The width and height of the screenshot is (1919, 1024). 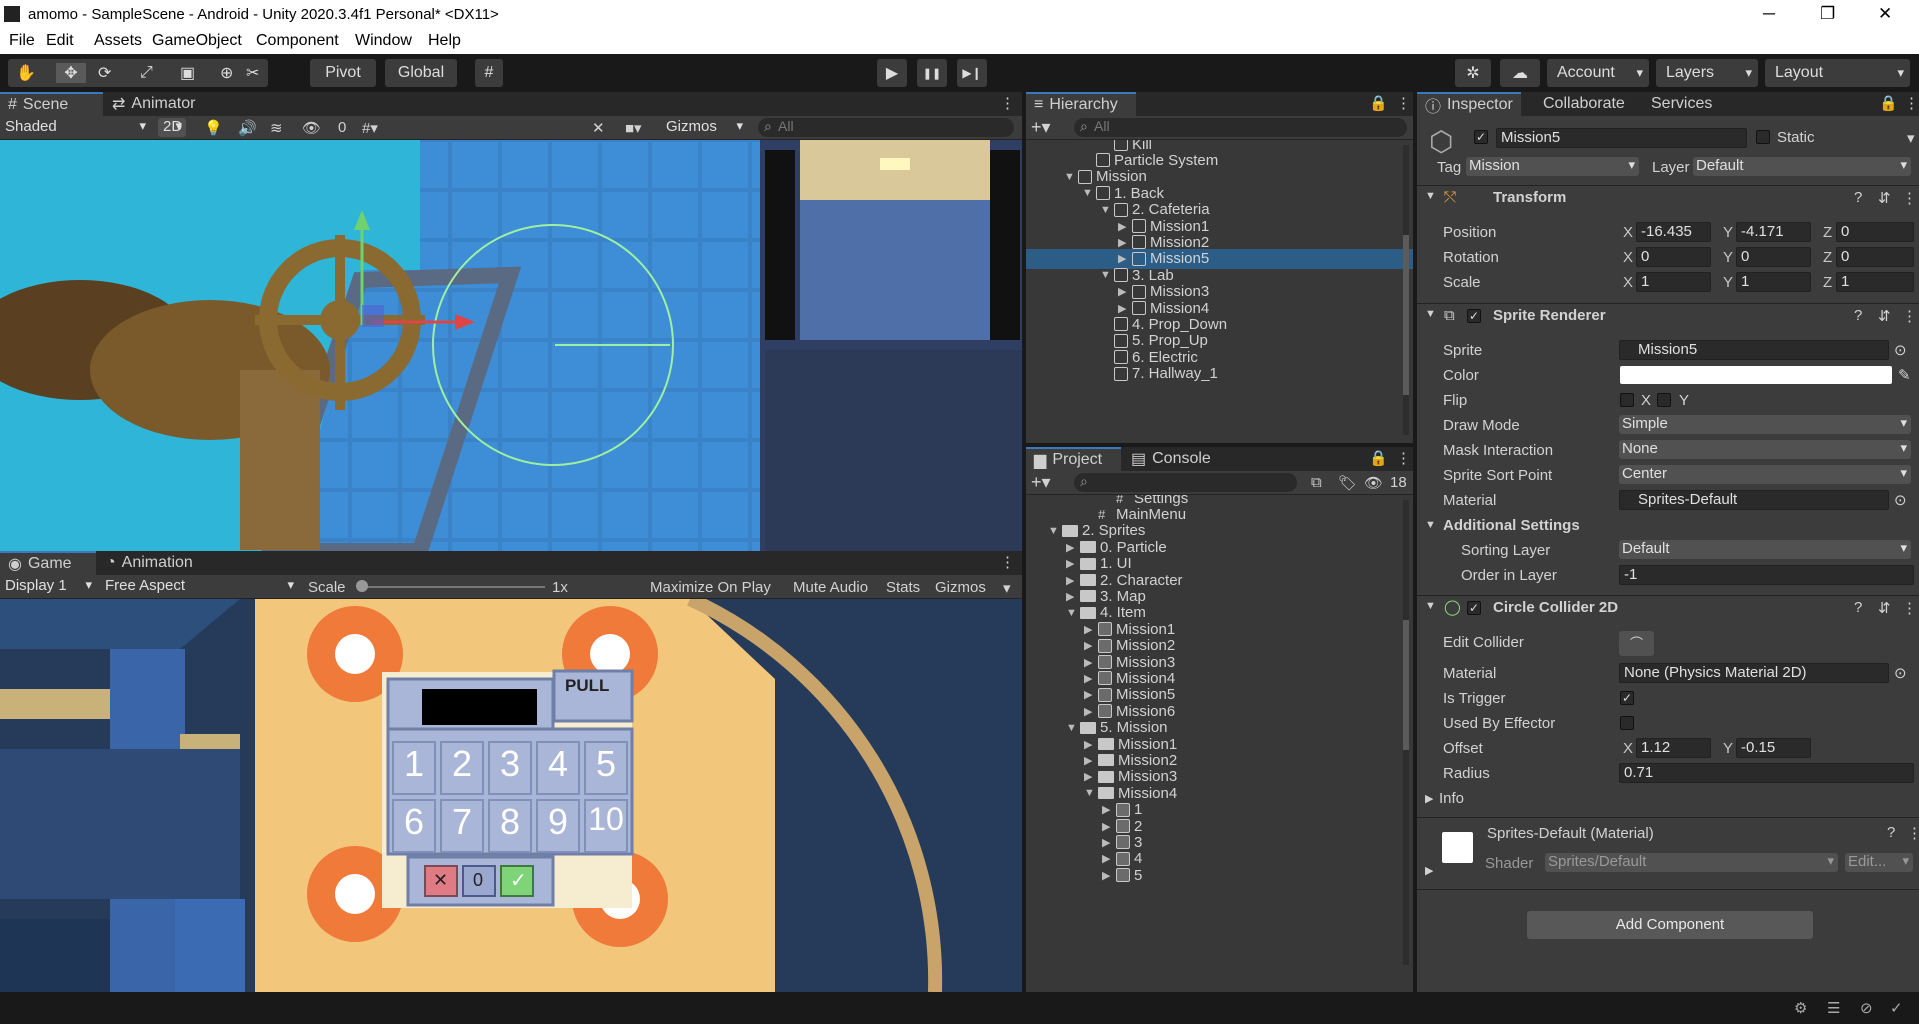 What do you see at coordinates (118, 41) in the screenshot?
I see `menu-assets: Assets` at bounding box center [118, 41].